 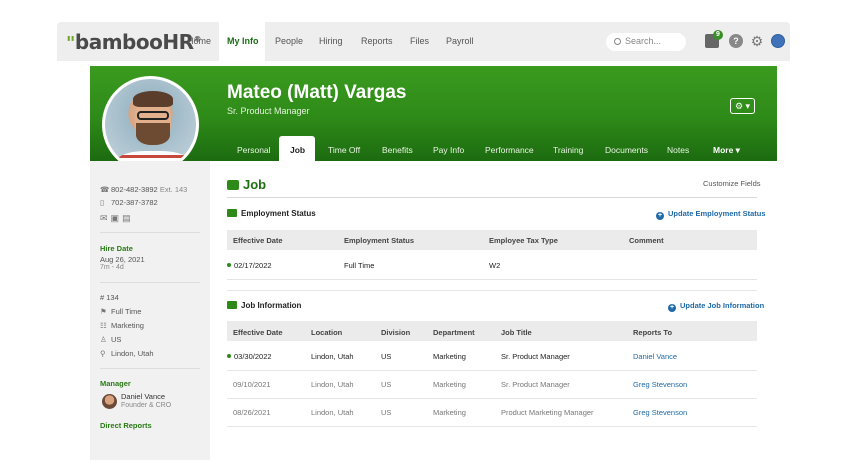 What do you see at coordinates (652, 332) in the screenshot?
I see `column-header: Reports To` at bounding box center [652, 332].